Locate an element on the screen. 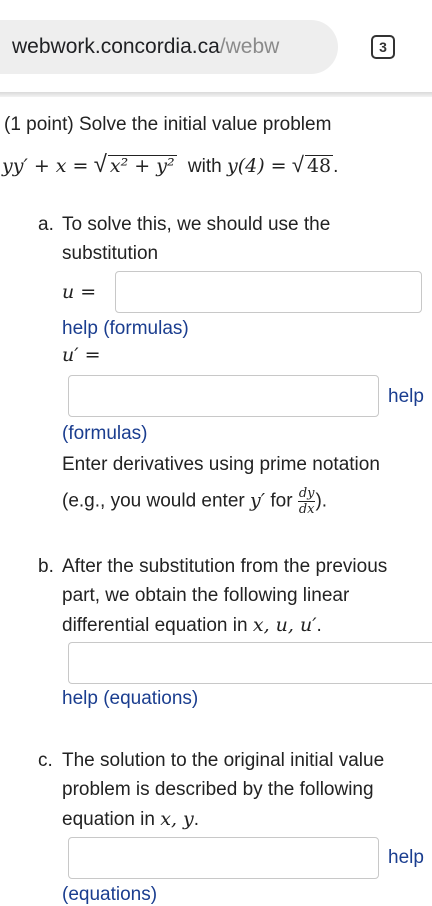 The height and width of the screenshot is (906, 432). frac-num: dy is located at coordinates (306, 494).